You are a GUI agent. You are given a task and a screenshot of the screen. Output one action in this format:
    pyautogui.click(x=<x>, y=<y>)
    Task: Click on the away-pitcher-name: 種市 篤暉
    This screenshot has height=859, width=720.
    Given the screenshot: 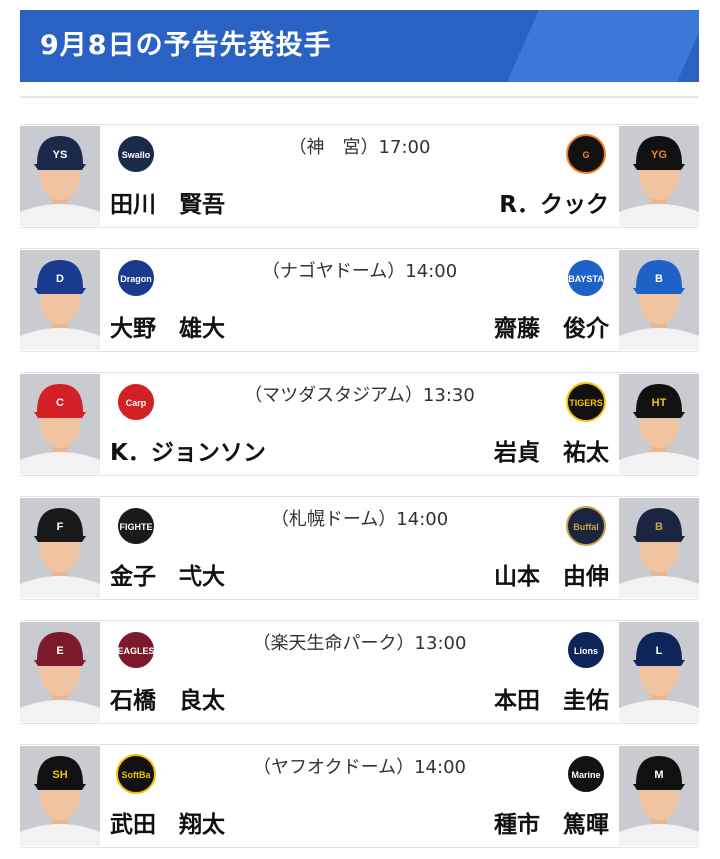 What is the action you would take?
    pyautogui.click(x=551, y=822)
    